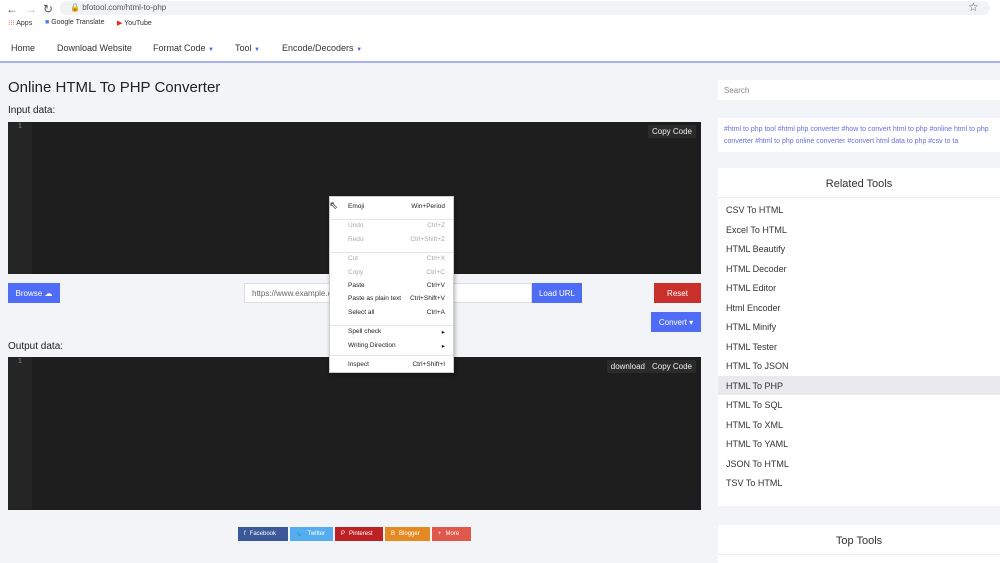 This screenshot has width=1000, height=563. I want to click on related-tool-link: HTML To XML, so click(859, 424).